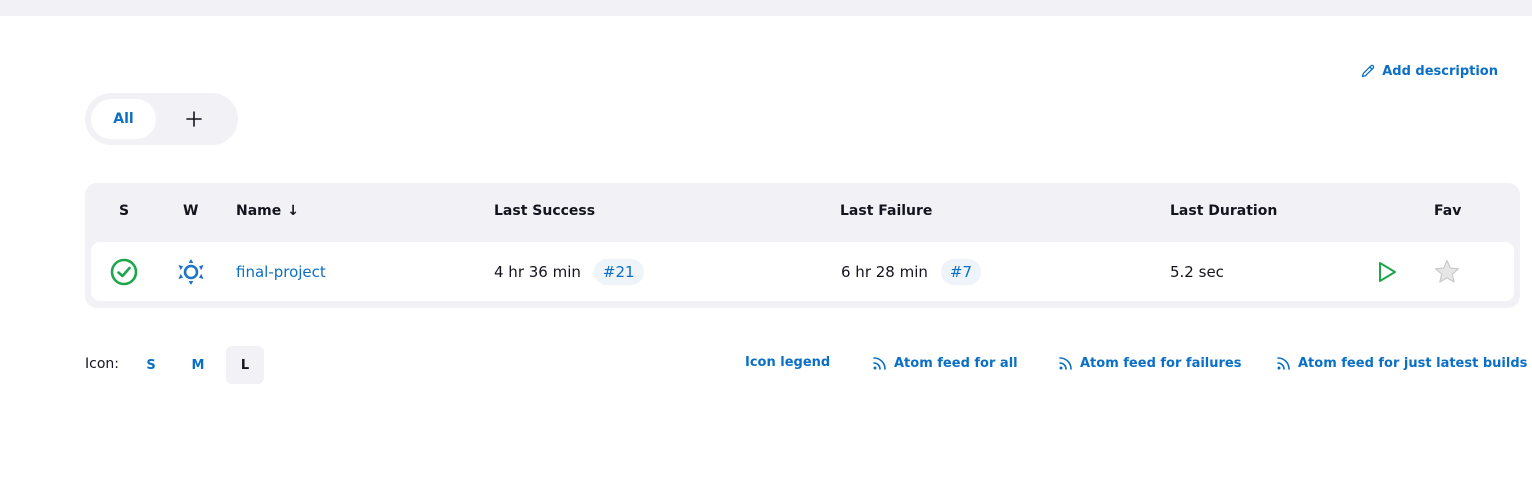  I want to click on atom-feed-latest-link: Atom feed for just latest builds, so click(1401, 363).